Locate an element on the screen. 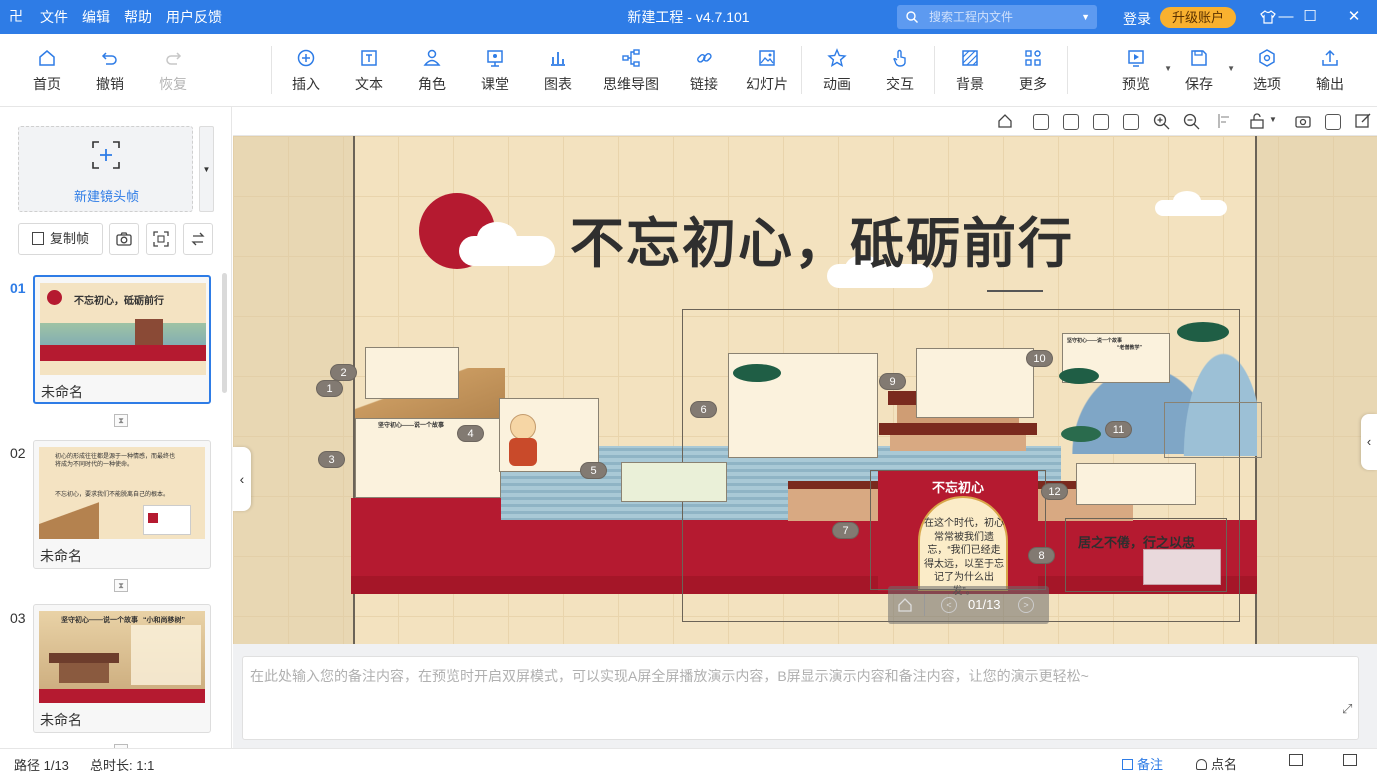  collapse-left-panel-icon: ‹ is located at coordinates (242, 479).